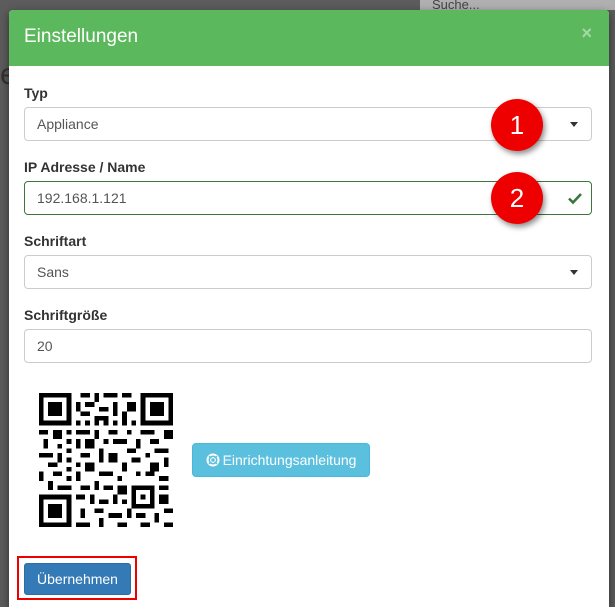 Image resolution: width=615 pixels, height=607 pixels. Describe the element at coordinates (308, 272) in the screenshot. I see `schriftart-select: Sans` at that location.